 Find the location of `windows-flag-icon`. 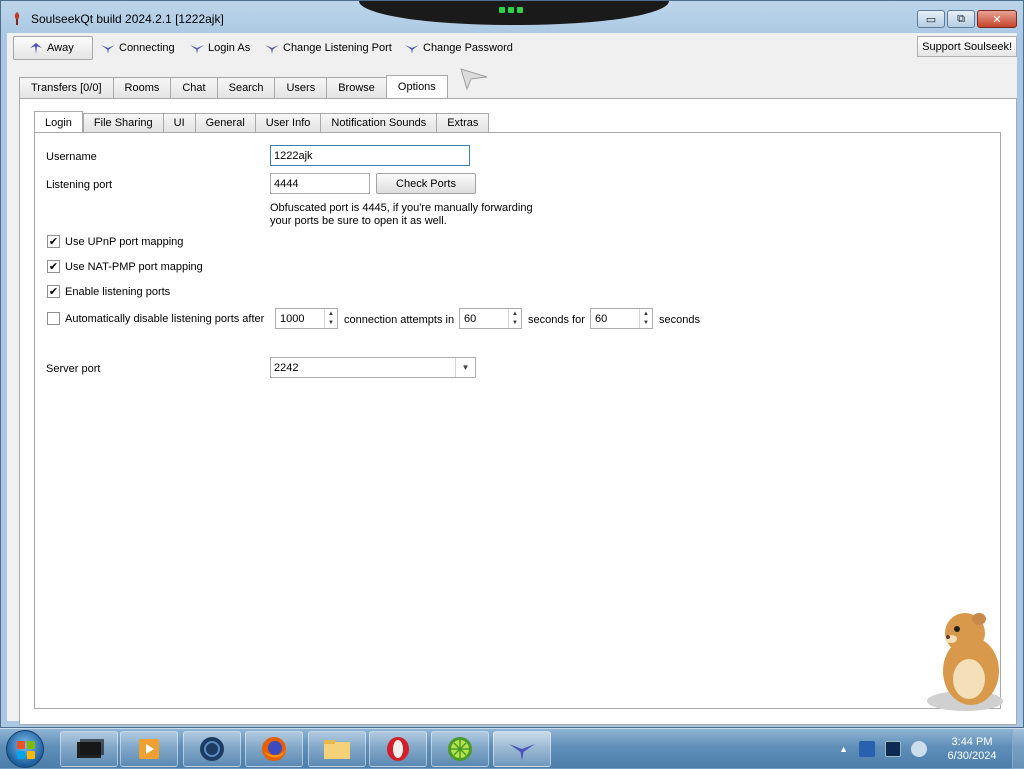

windows-flag-icon is located at coordinates (26, 750).